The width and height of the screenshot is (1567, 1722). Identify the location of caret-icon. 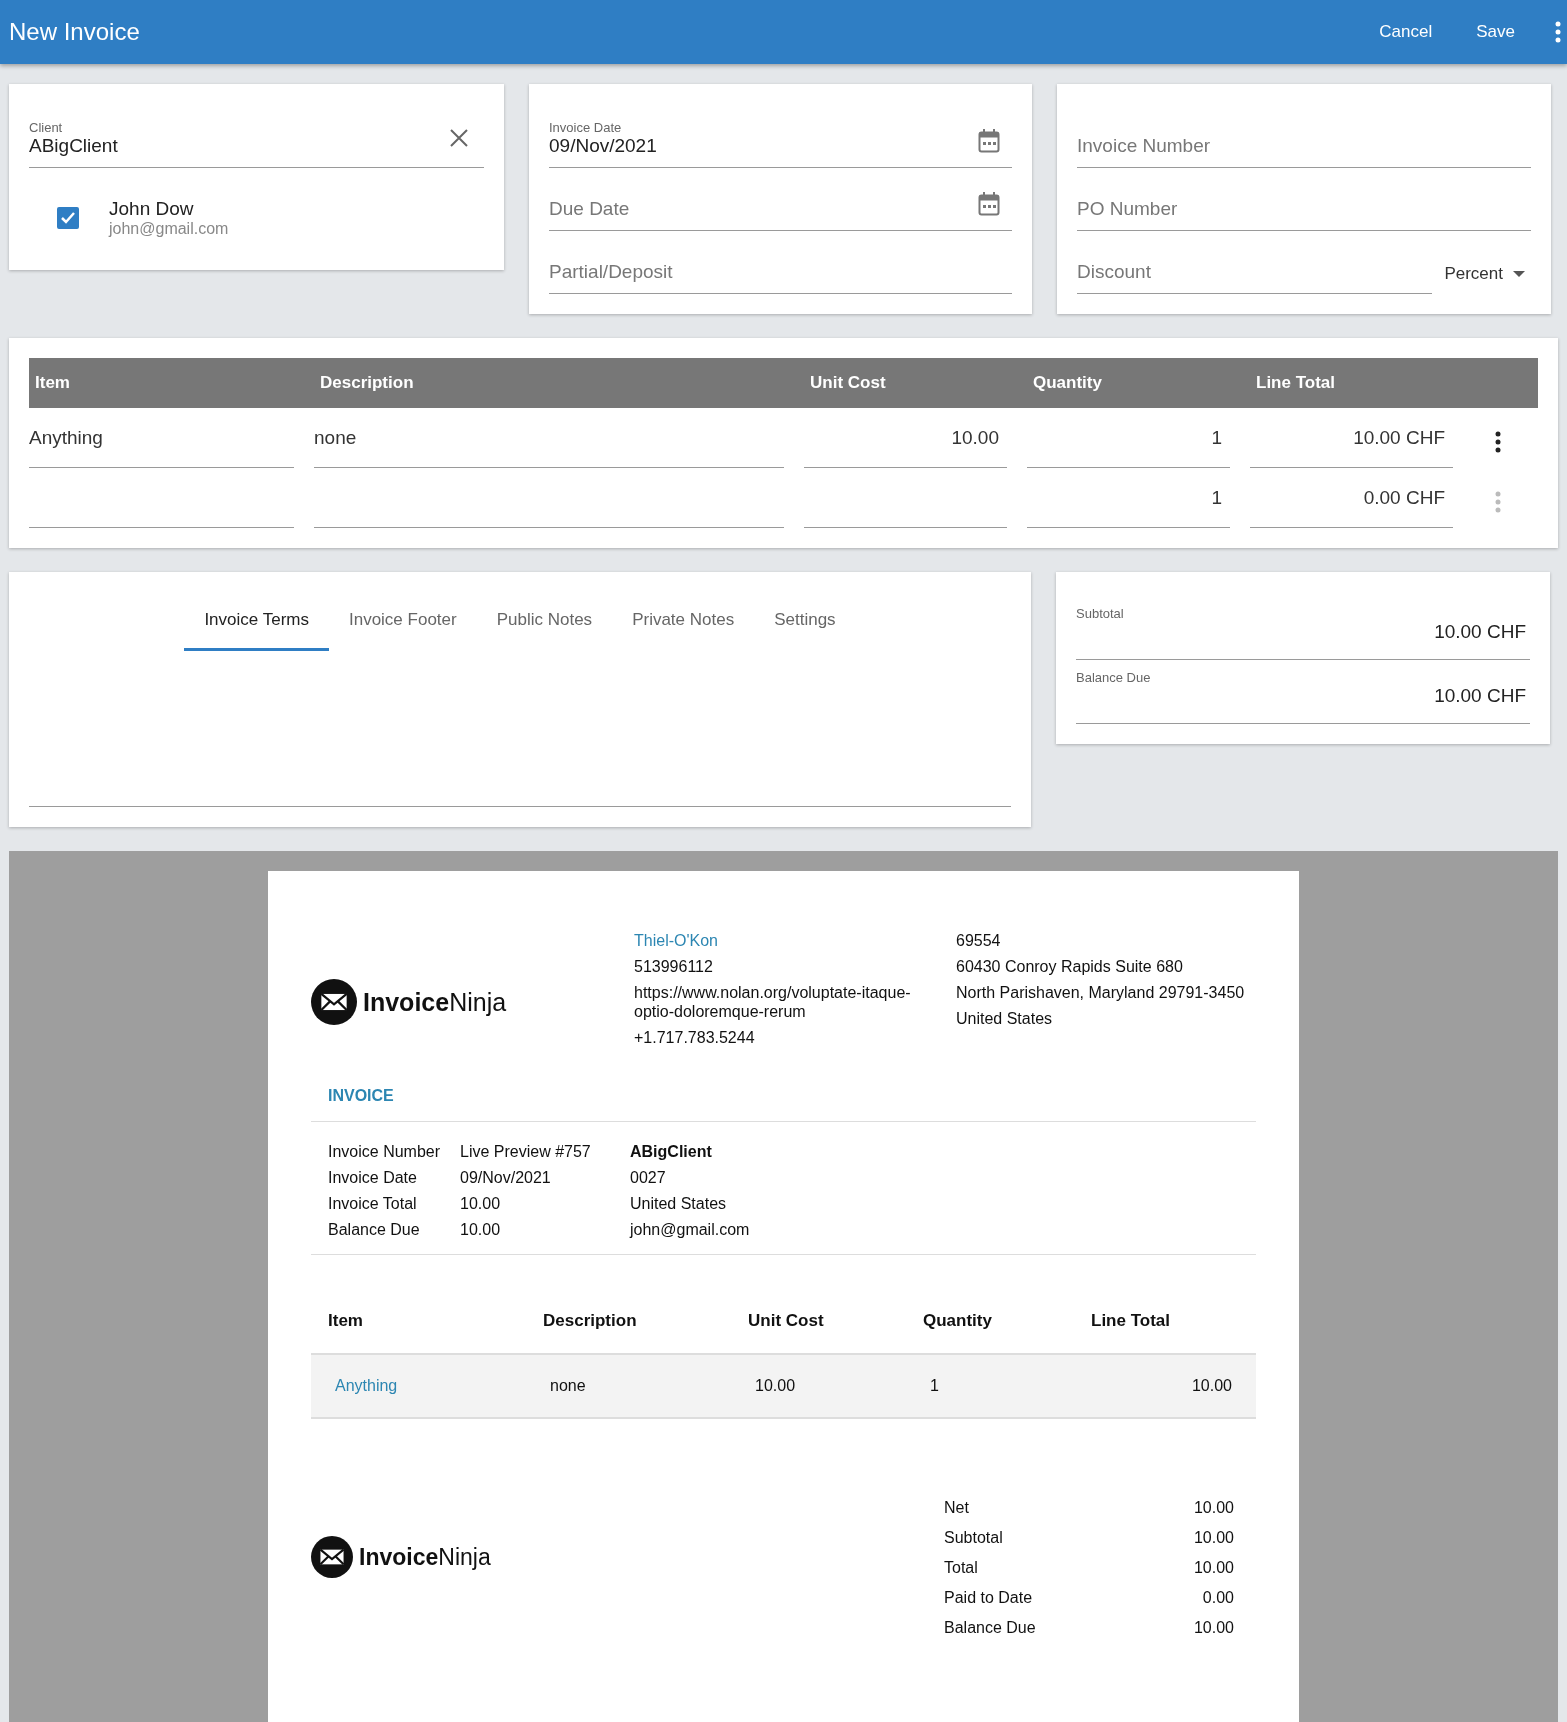
(1519, 274).